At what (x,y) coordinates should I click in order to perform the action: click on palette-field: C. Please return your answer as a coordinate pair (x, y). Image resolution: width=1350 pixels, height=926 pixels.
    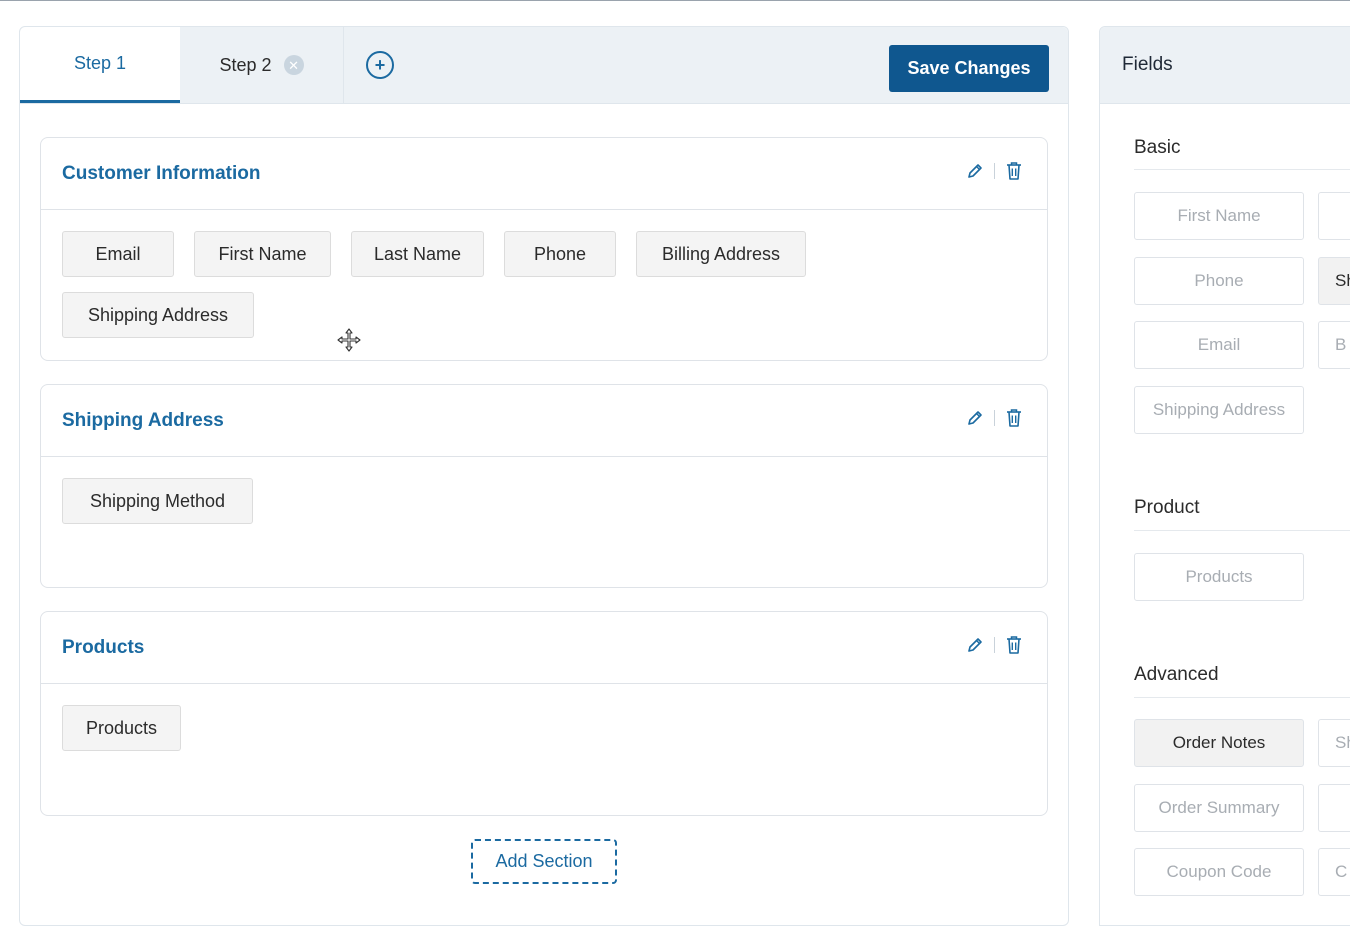
    Looking at the image, I should click on (1334, 872).